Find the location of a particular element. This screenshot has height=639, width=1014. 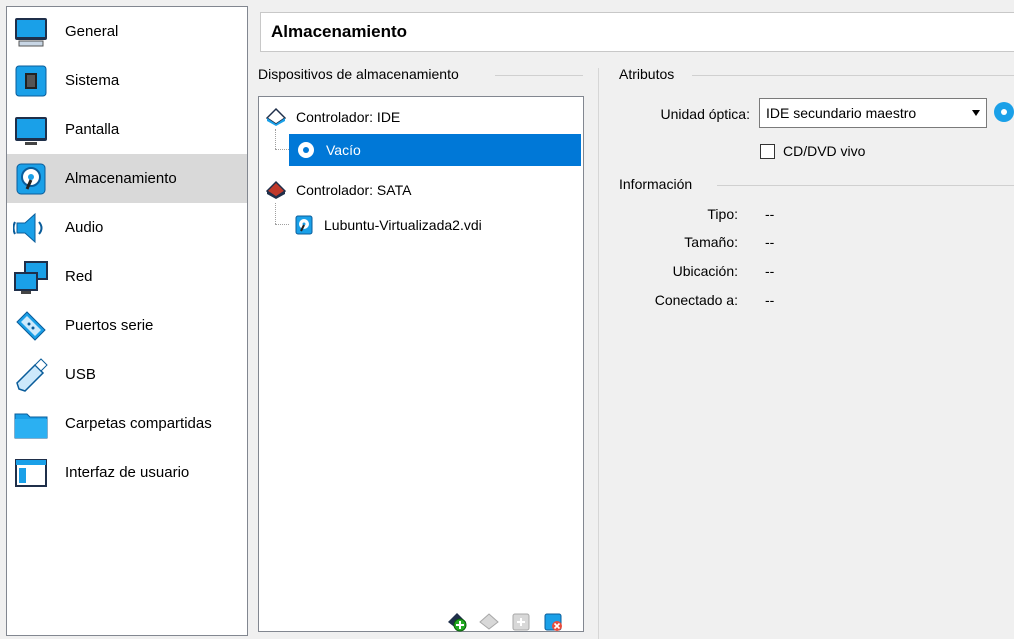

info-row-attached-to: Conectado a: is located at coordinates (679, 302).